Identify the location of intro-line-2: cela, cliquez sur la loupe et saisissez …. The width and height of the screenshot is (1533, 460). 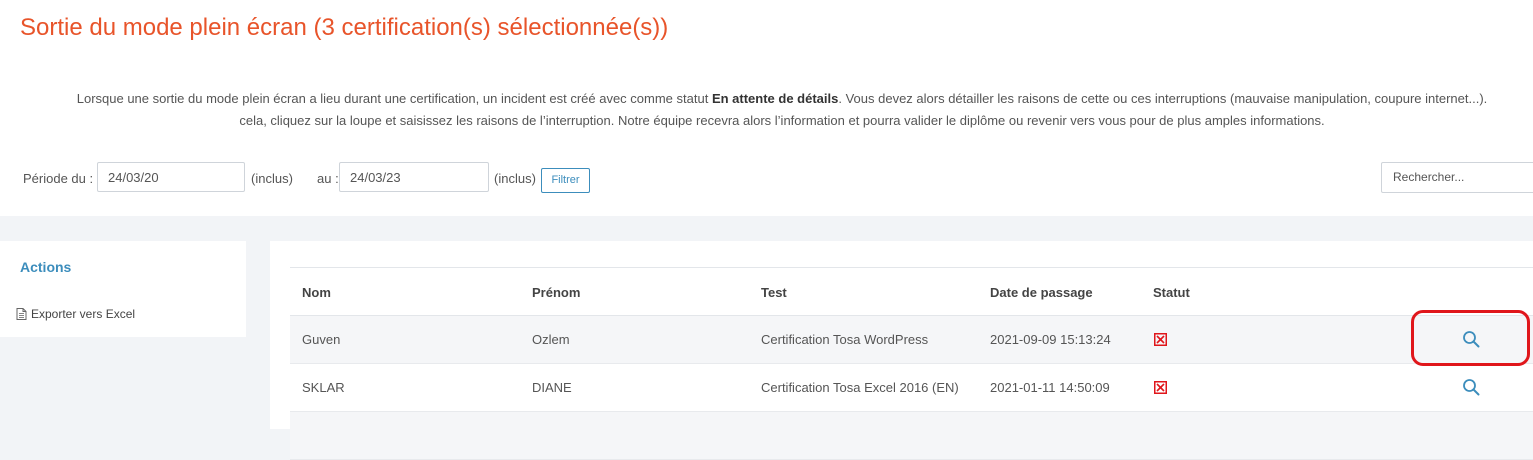
(782, 120).